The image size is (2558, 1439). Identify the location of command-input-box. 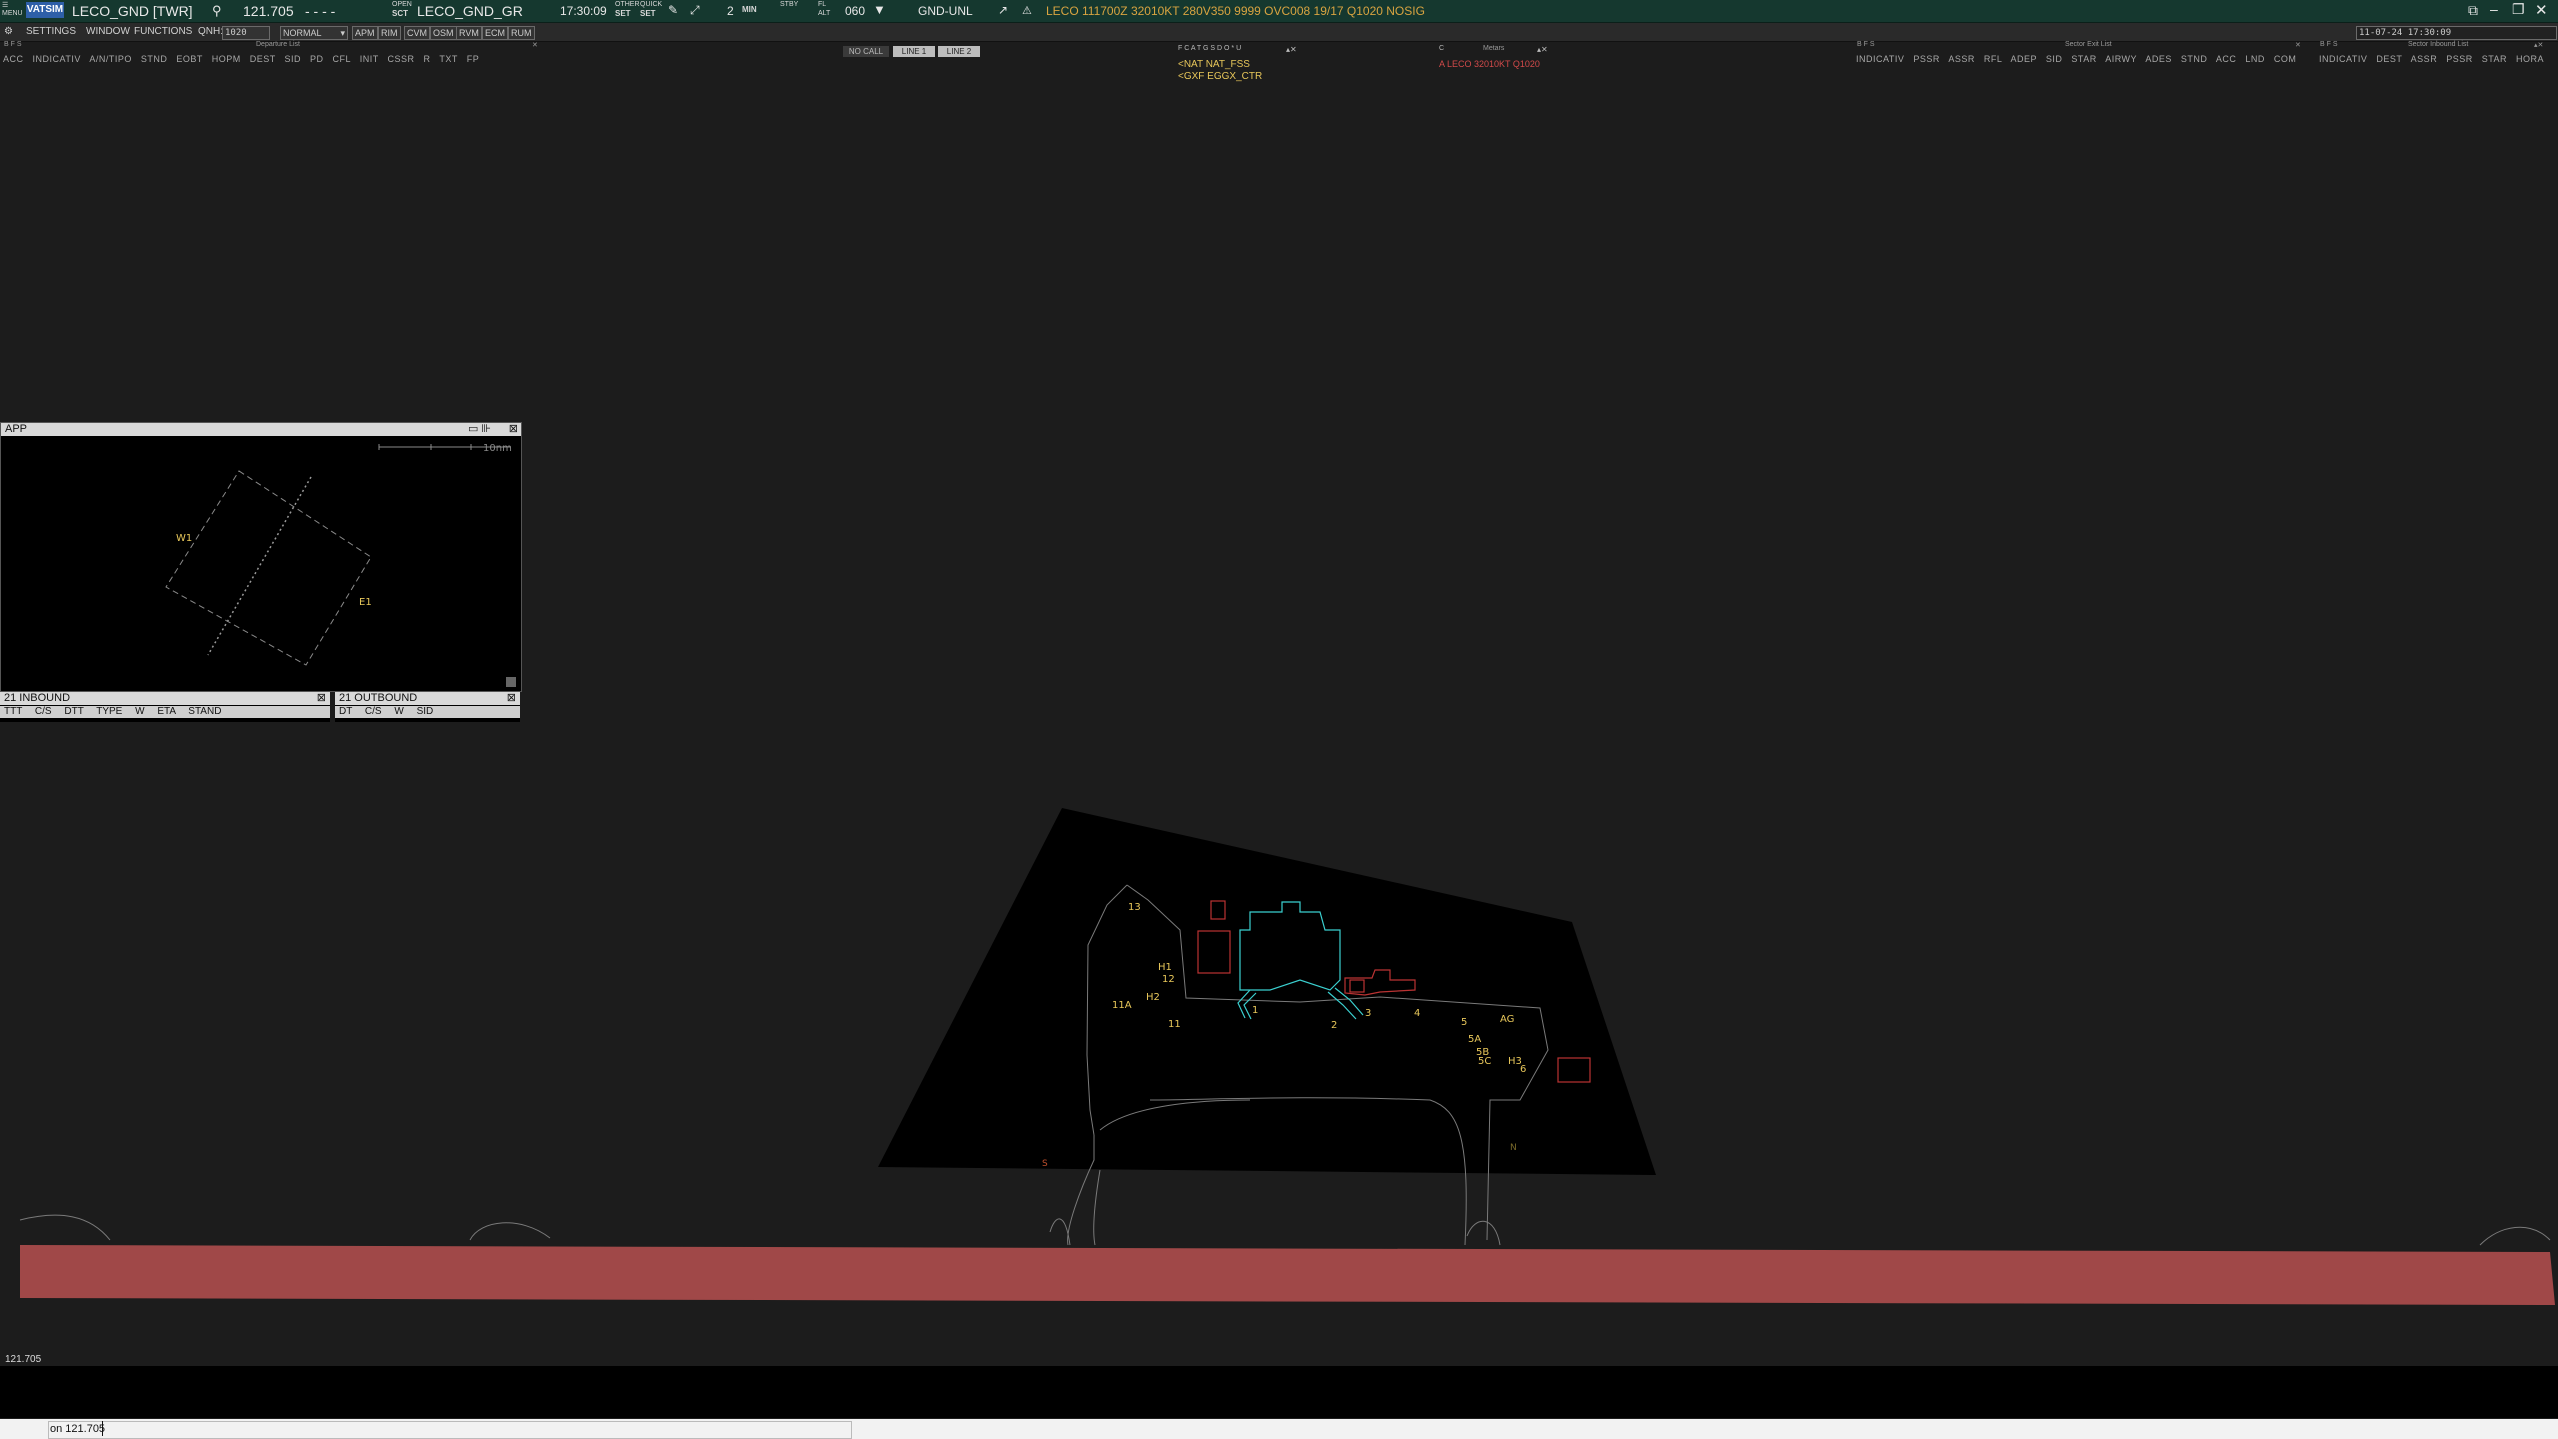
(450, 1430).